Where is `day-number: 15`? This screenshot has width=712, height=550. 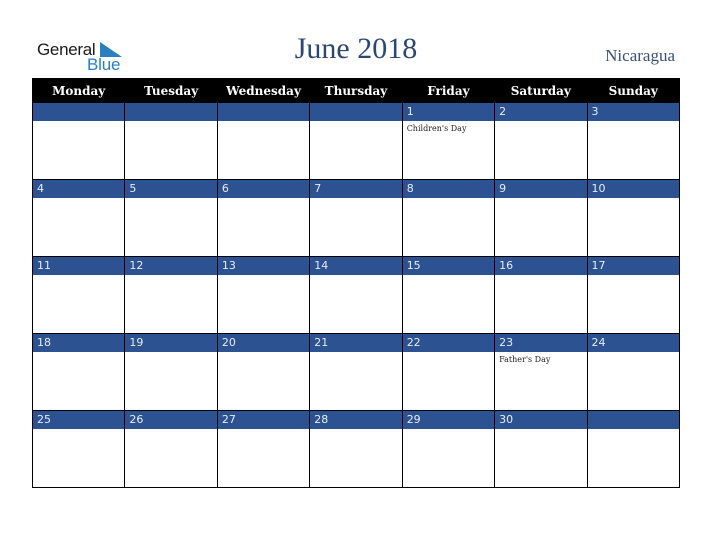
day-number: 15 is located at coordinates (448, 266).